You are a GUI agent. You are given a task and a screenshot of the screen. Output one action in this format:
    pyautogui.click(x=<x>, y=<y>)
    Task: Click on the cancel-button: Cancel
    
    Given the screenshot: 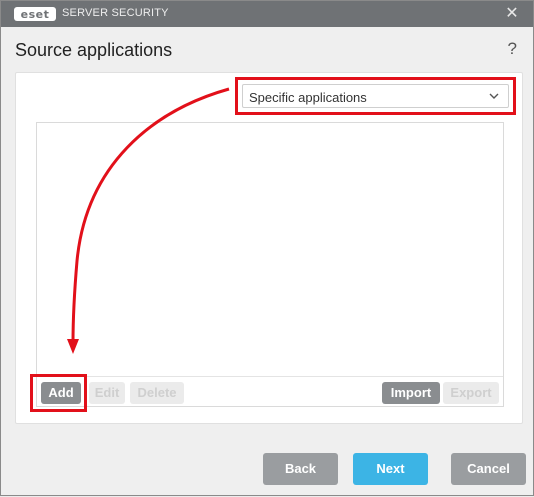 What is the action you would take?
    pyautogui.click(x=488, y=469)
    